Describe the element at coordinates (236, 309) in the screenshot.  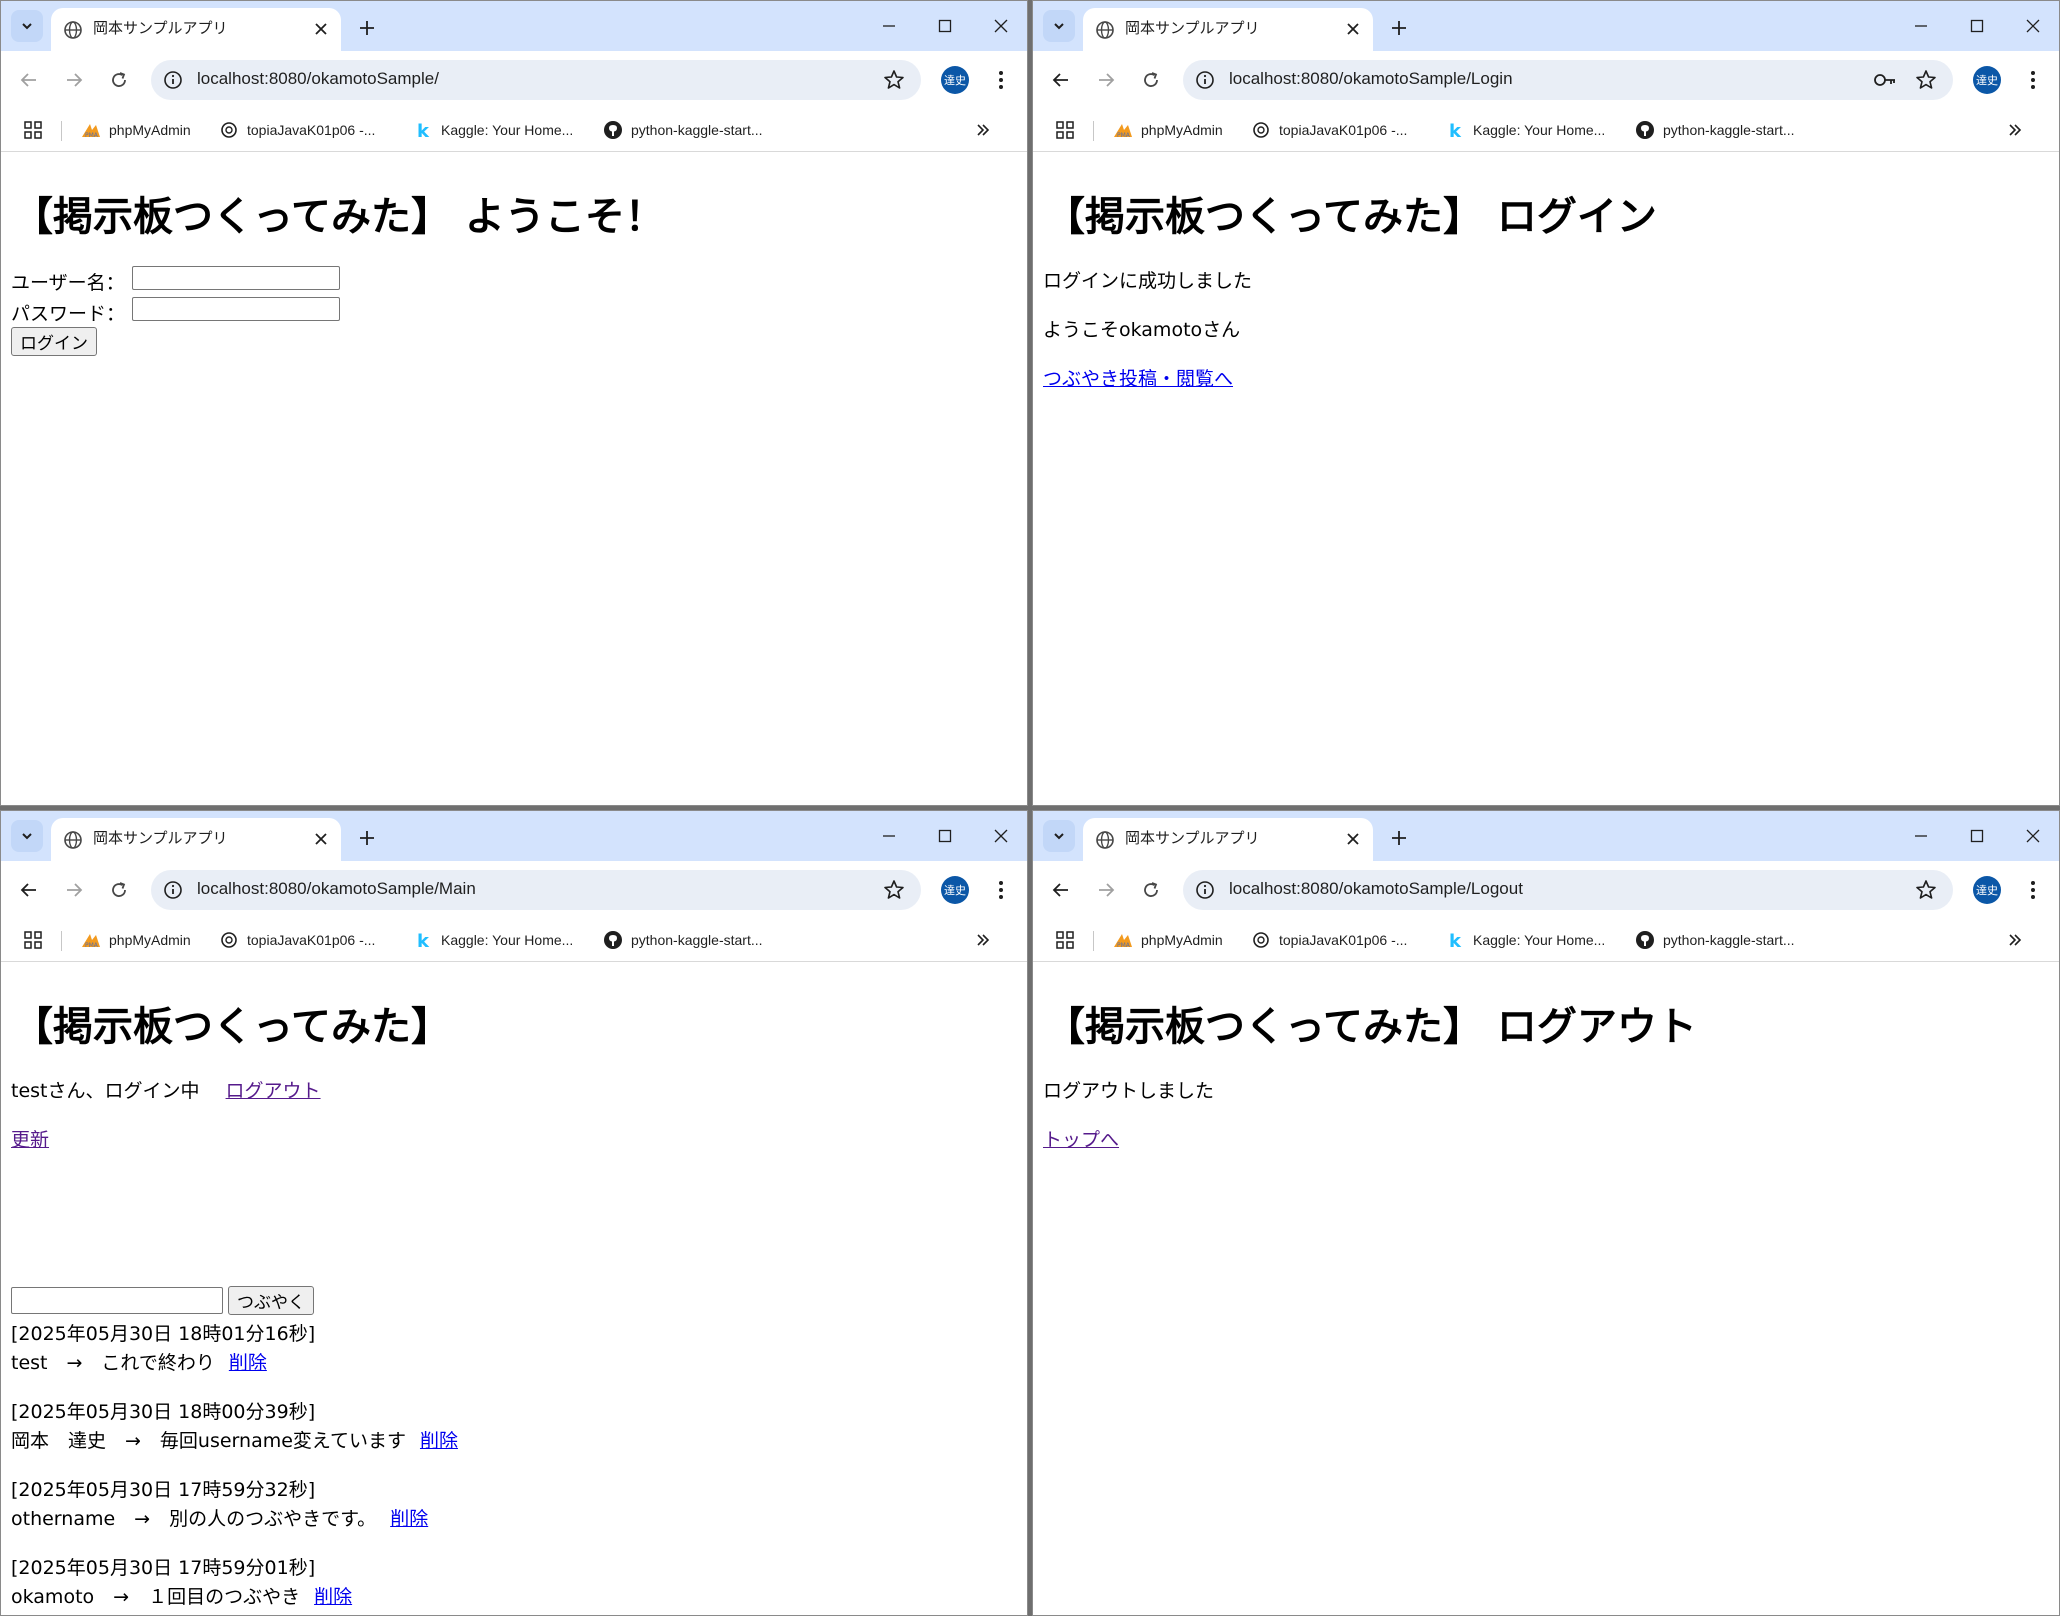
I see `password-input` at that location.